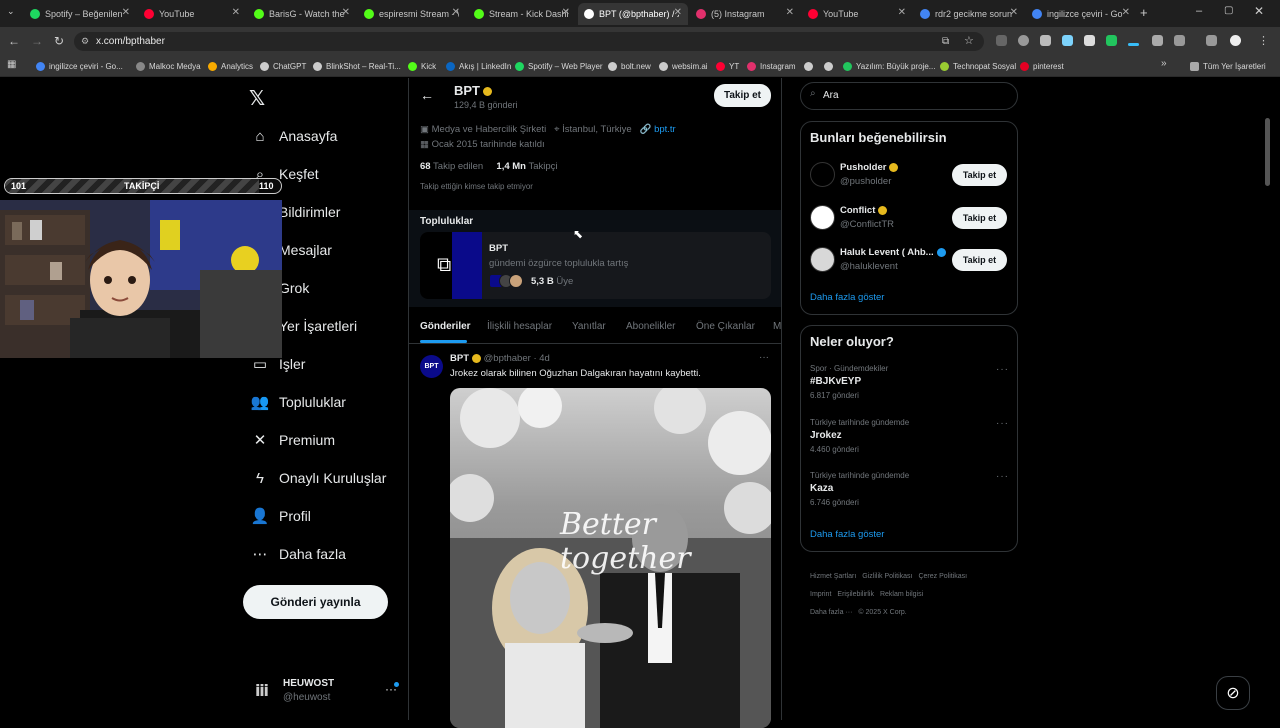  I want to click on footer-link: Hizmet Şartları, so click(833, 576).